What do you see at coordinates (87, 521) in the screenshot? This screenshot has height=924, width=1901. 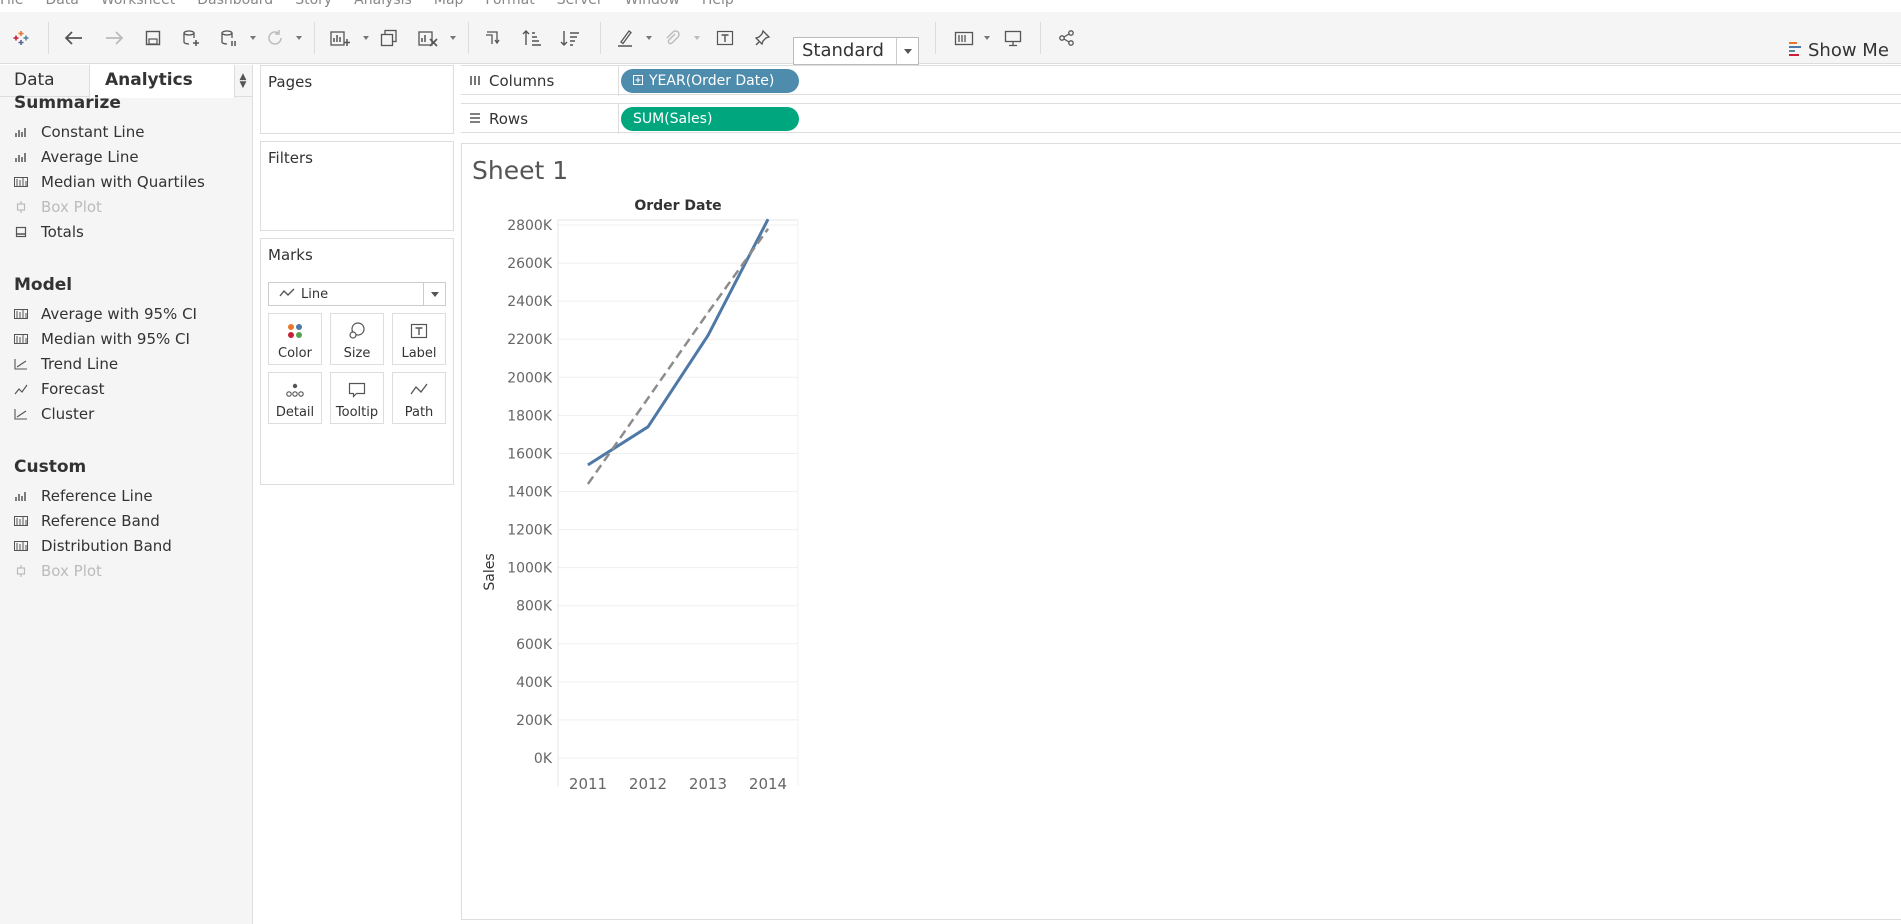 I see `analytics-item-reference-band: Reference Band` at bounding box center [87, 521].